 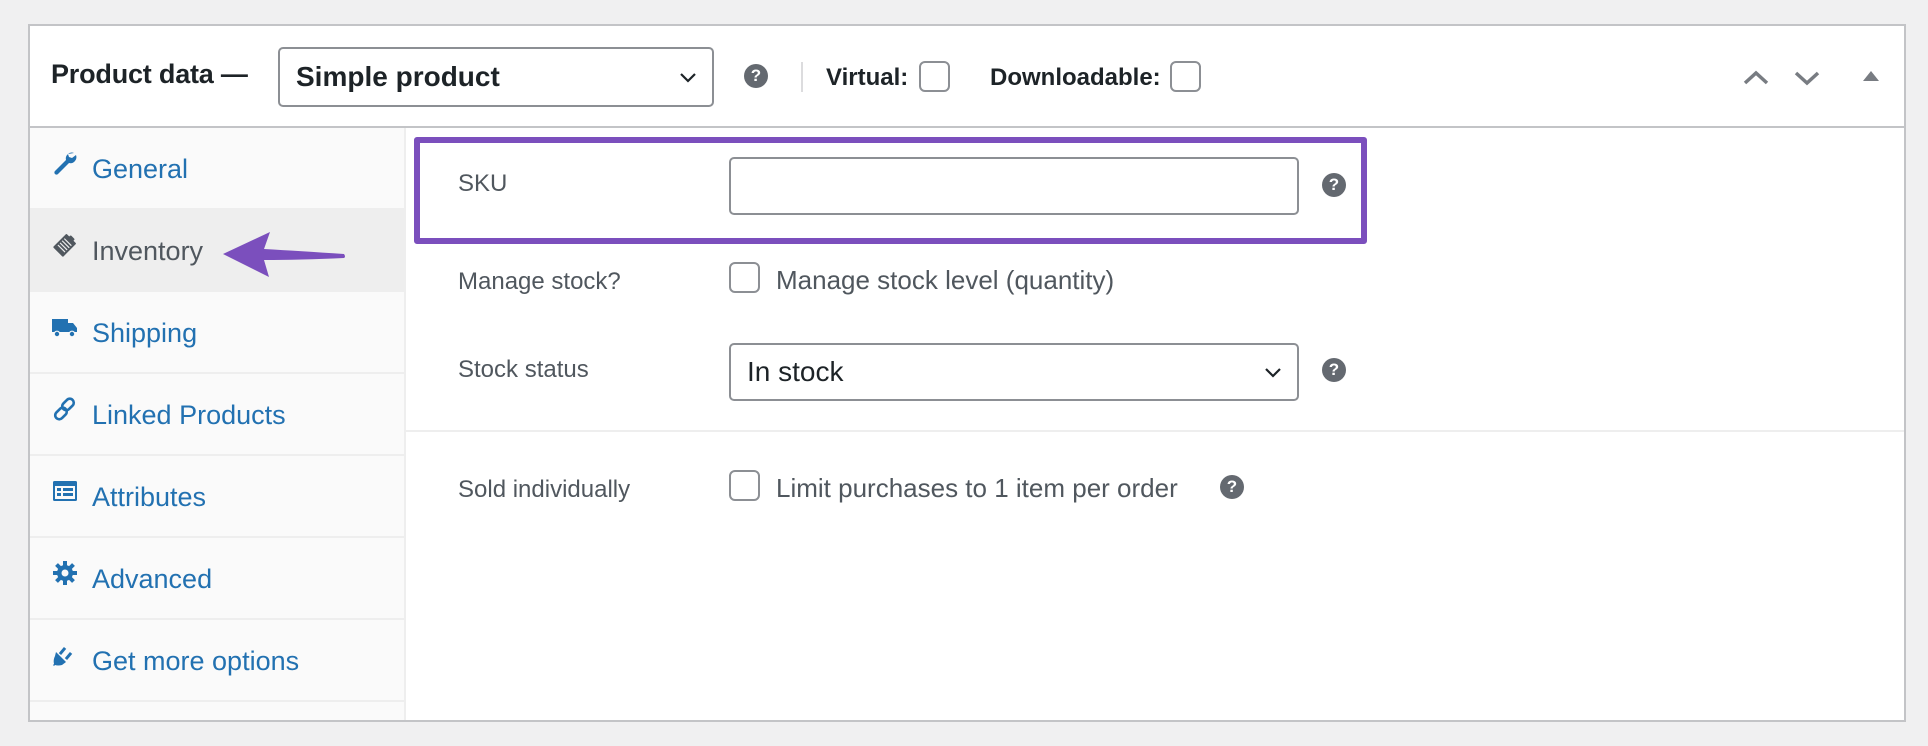 I want to click on tab-label: Inventory, so click(x=148, y=251).